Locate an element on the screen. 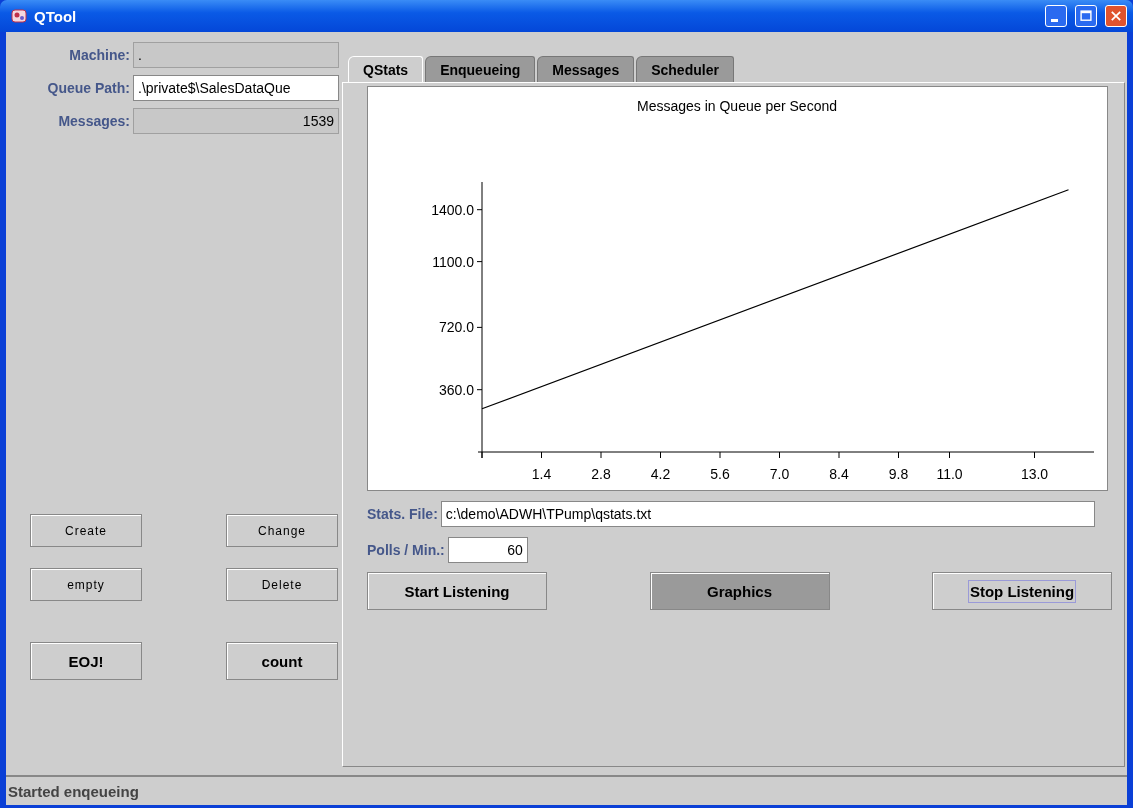 The width and height of the screenshot is (1133, 810). text-field: .\private$\SalesDataQue is located at coordinates (236, 88).